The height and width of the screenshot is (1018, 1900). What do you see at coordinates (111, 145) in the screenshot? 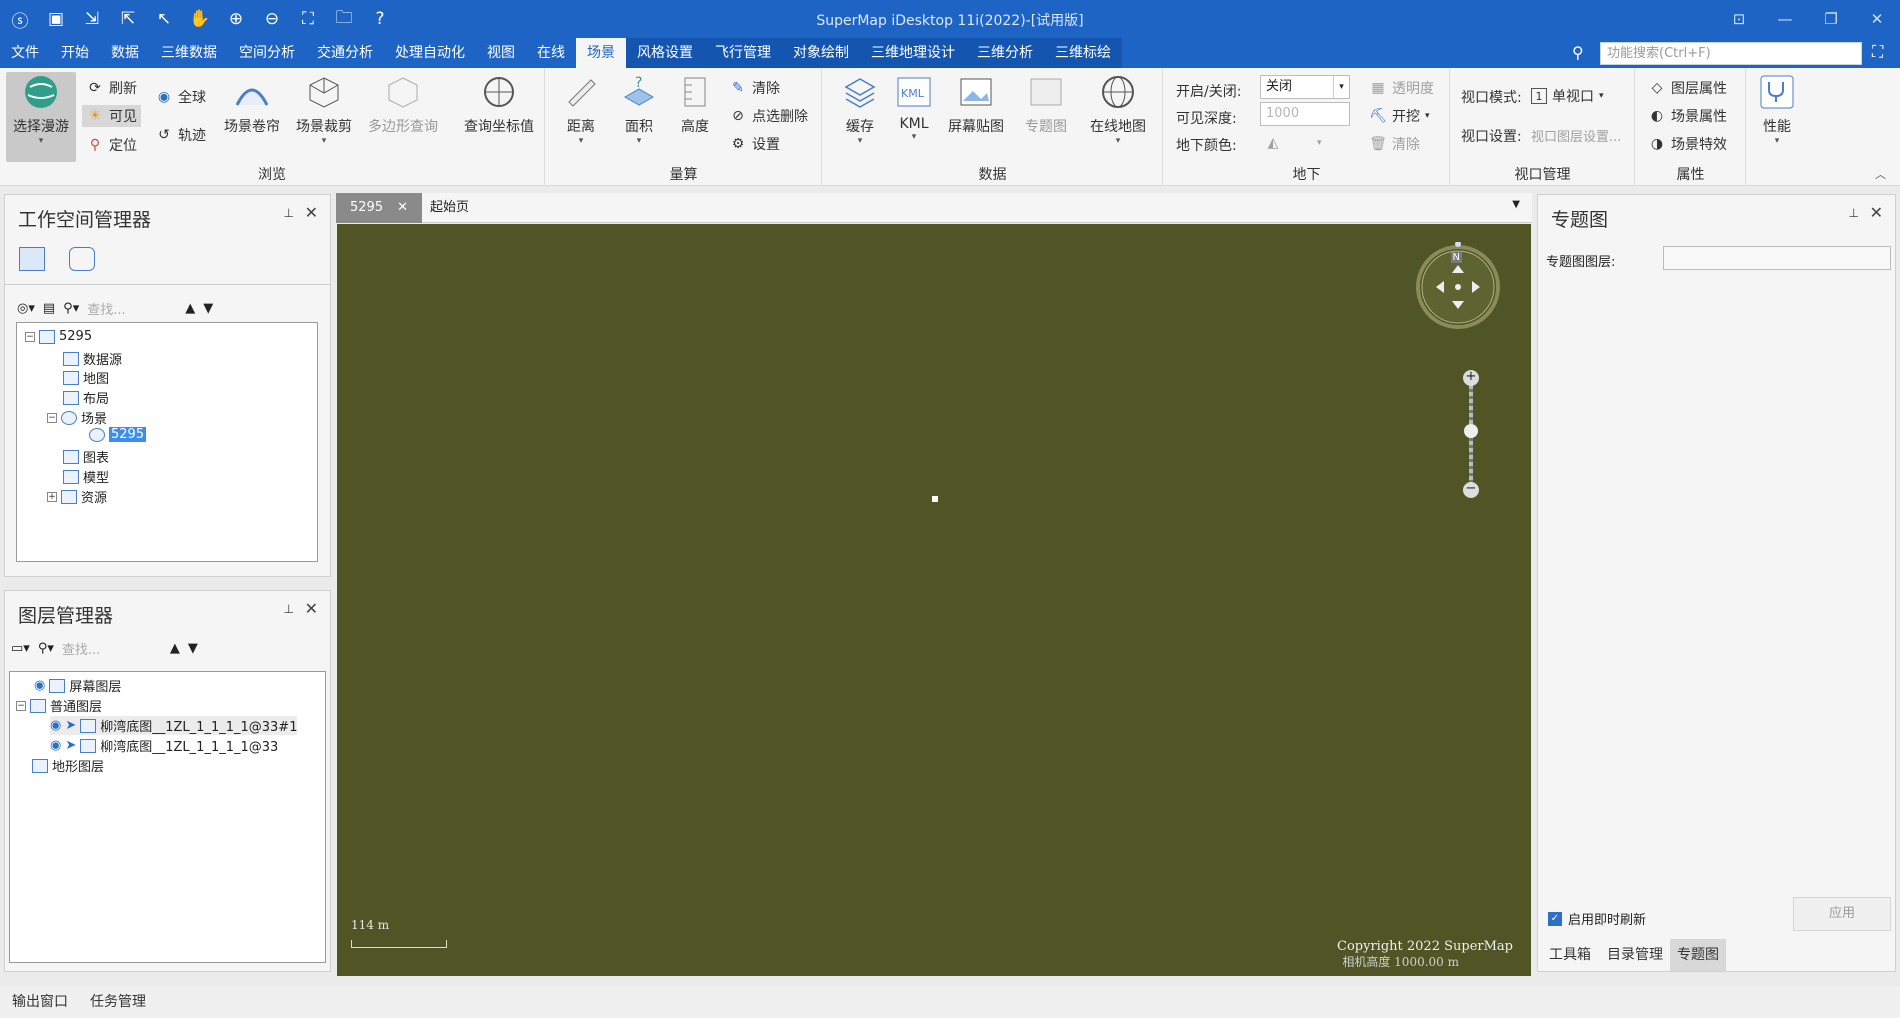
I see `locate-button: ⚲ 定位` at bounding box center [111, 145].